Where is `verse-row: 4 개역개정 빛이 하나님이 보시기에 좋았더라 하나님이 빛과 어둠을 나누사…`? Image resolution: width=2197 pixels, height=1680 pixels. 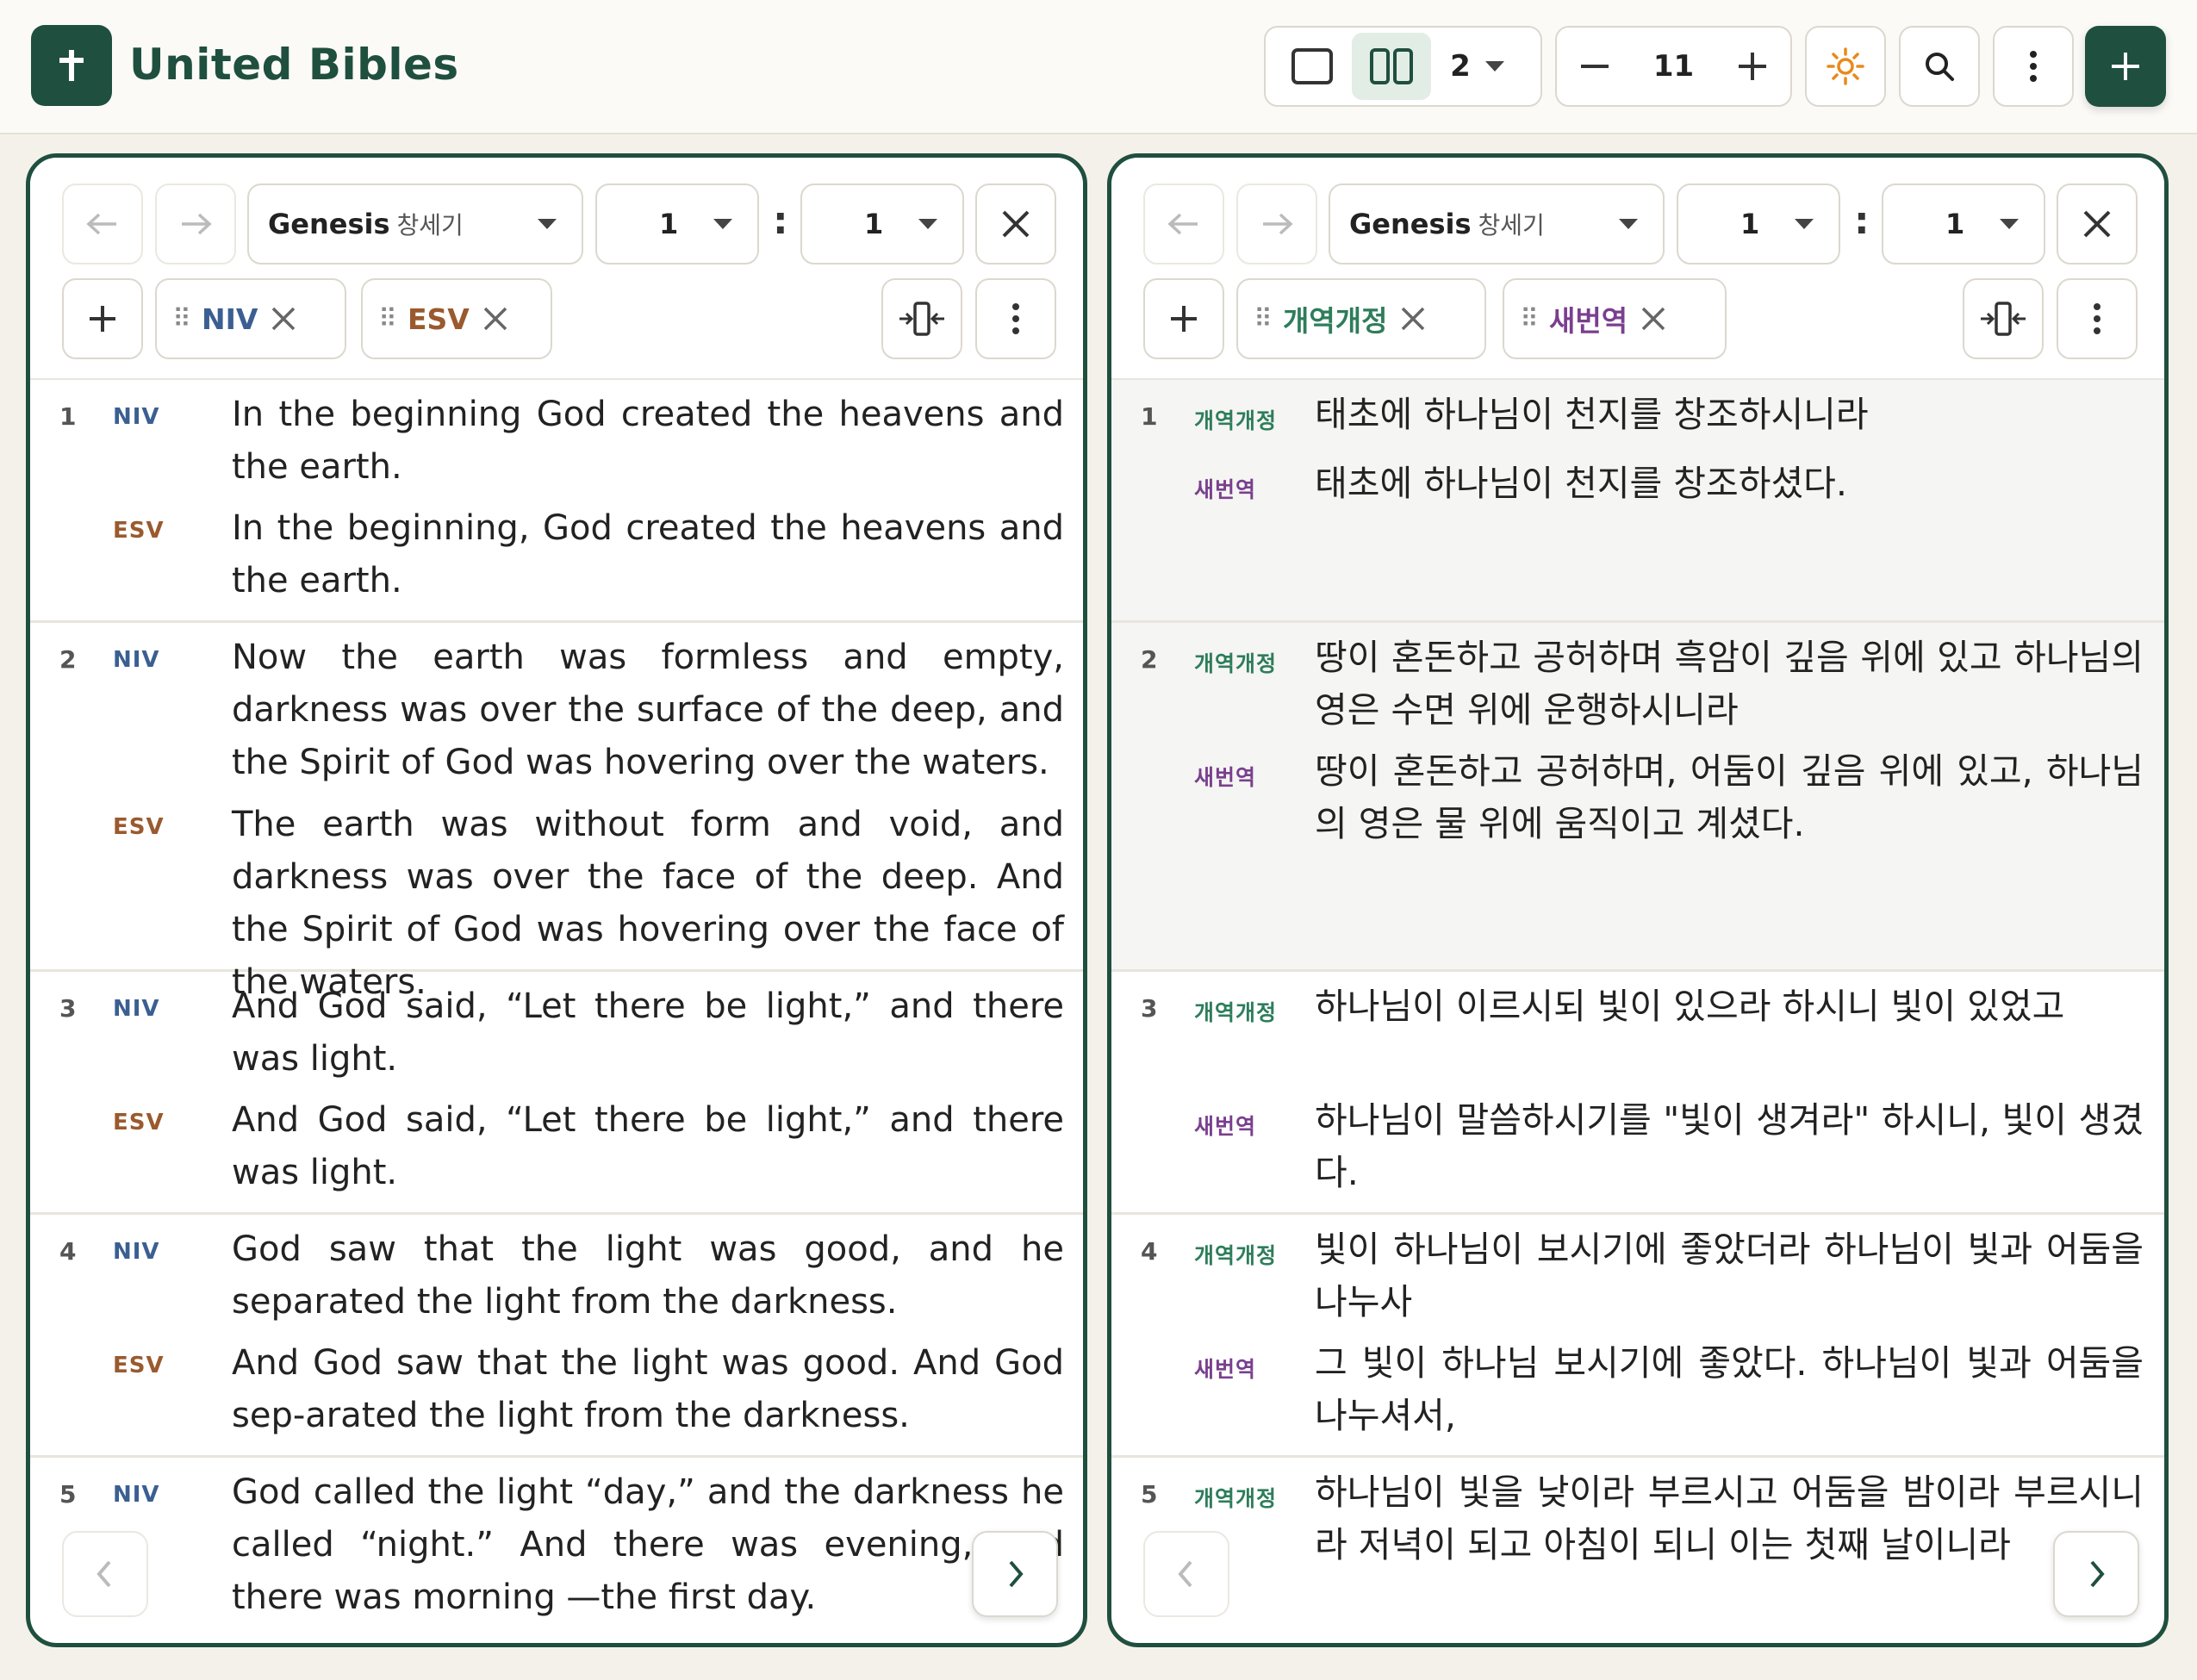
verse-row: 4 개역개정 빛이 하나님이 보시기에 좋았더라 하나님이 빛과 어둠을 나누사… is located at coordinates (1637, 1336).